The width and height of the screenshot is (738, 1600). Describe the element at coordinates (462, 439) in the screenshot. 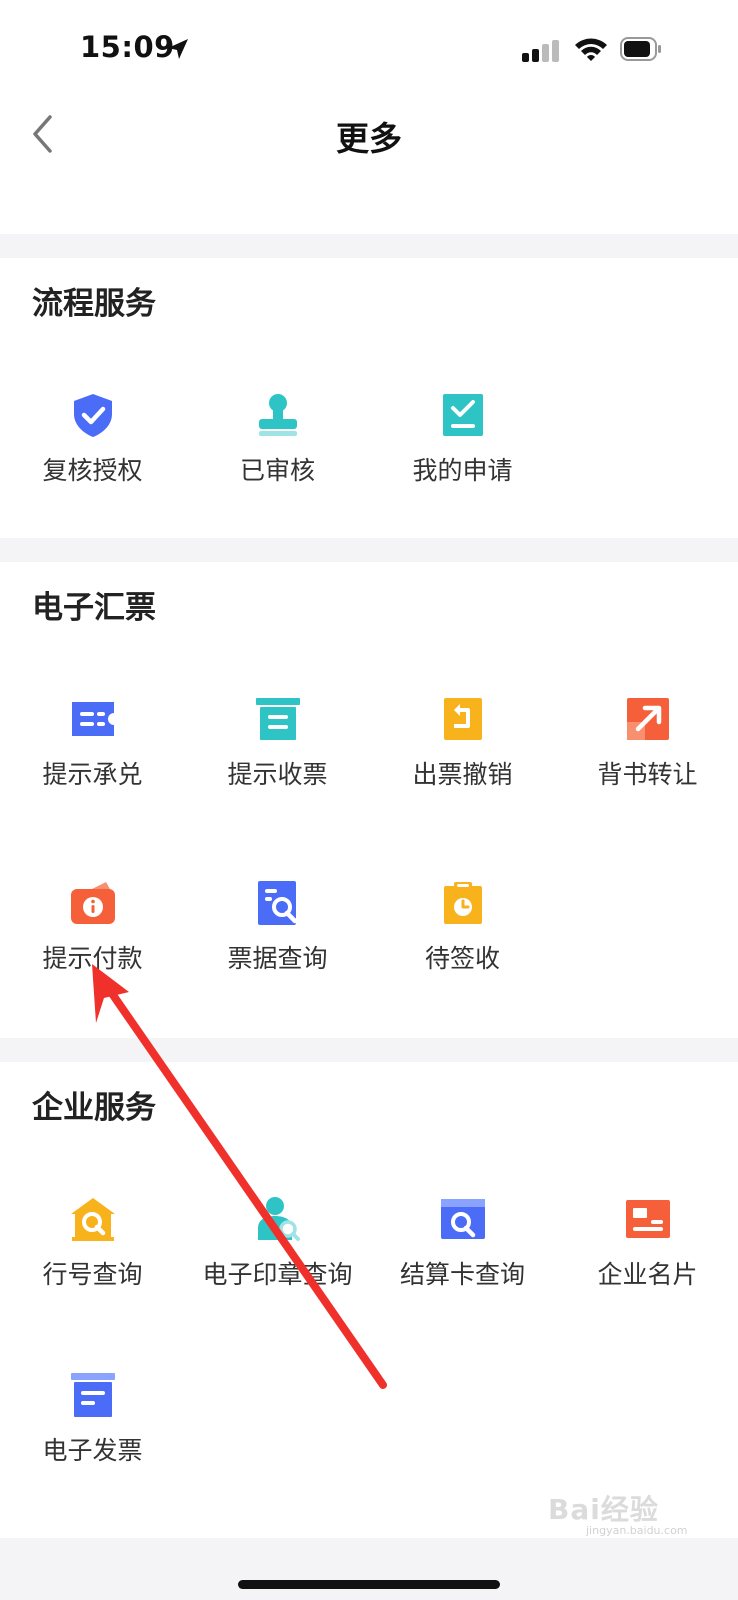

I see `item-my-applications: 我的申请` at that location.